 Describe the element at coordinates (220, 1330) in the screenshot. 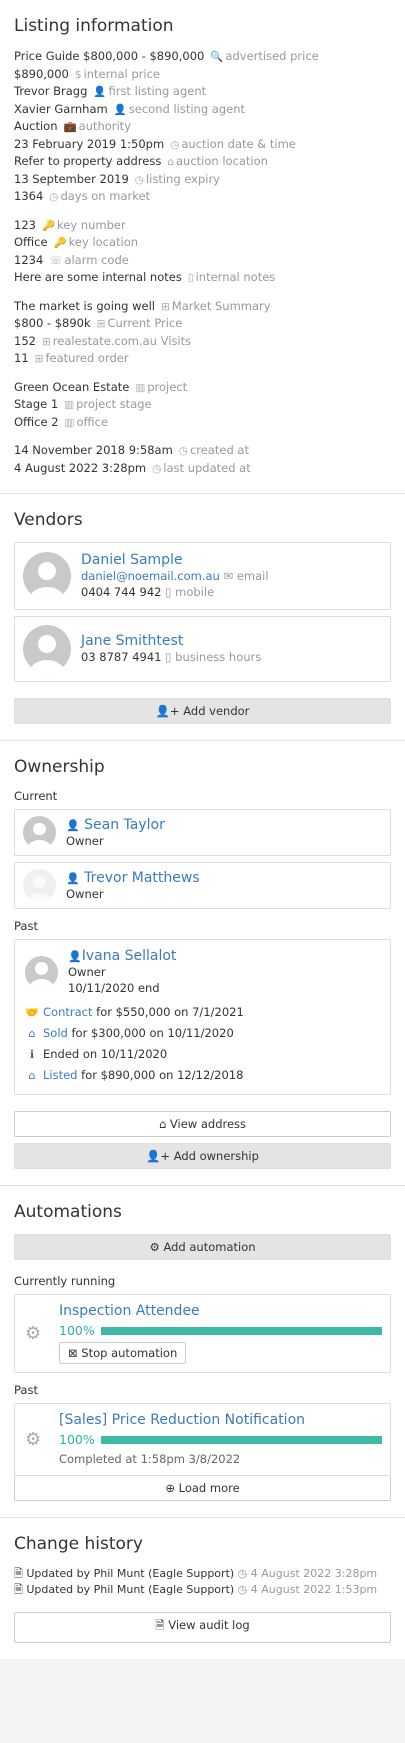

I see `automation-progress: 100%` at that location.